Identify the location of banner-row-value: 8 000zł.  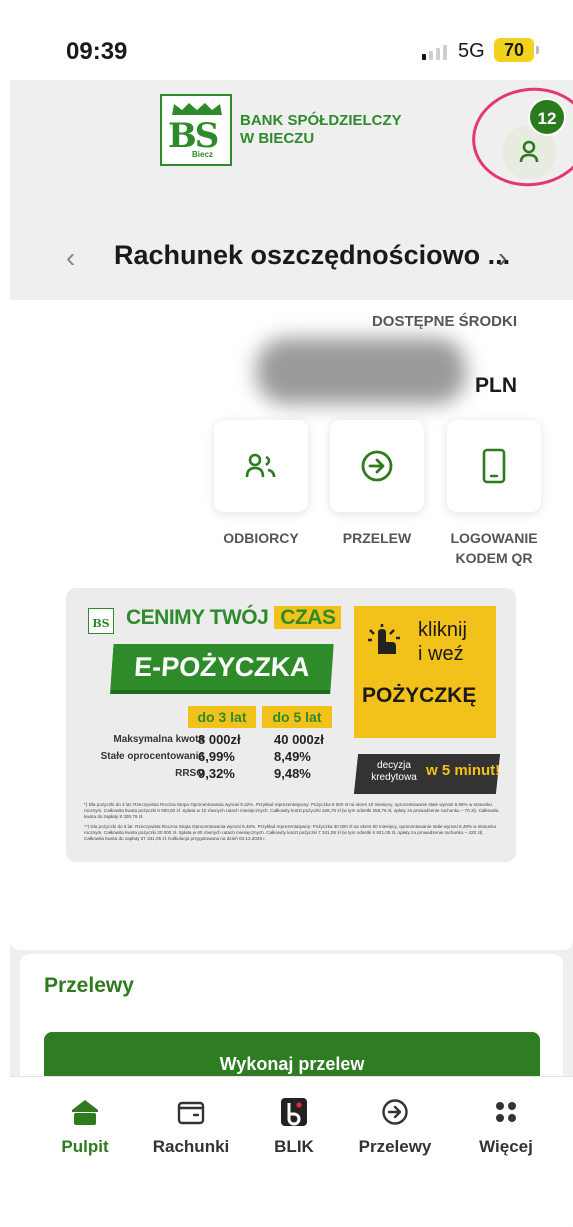
(219, 739).